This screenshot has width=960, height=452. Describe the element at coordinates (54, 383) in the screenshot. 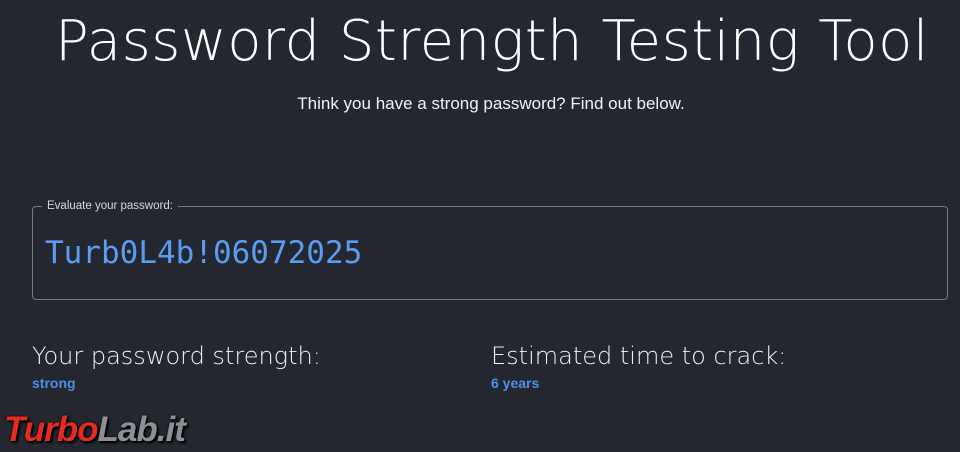

I see `strength-value: strong` at that location.